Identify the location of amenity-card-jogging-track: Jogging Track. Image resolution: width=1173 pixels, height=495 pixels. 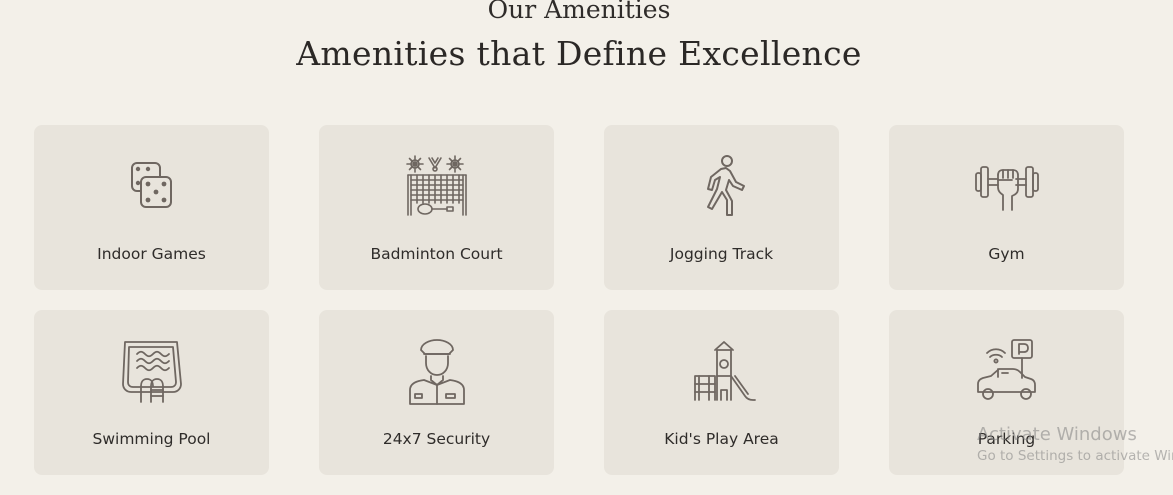
(721, 207).